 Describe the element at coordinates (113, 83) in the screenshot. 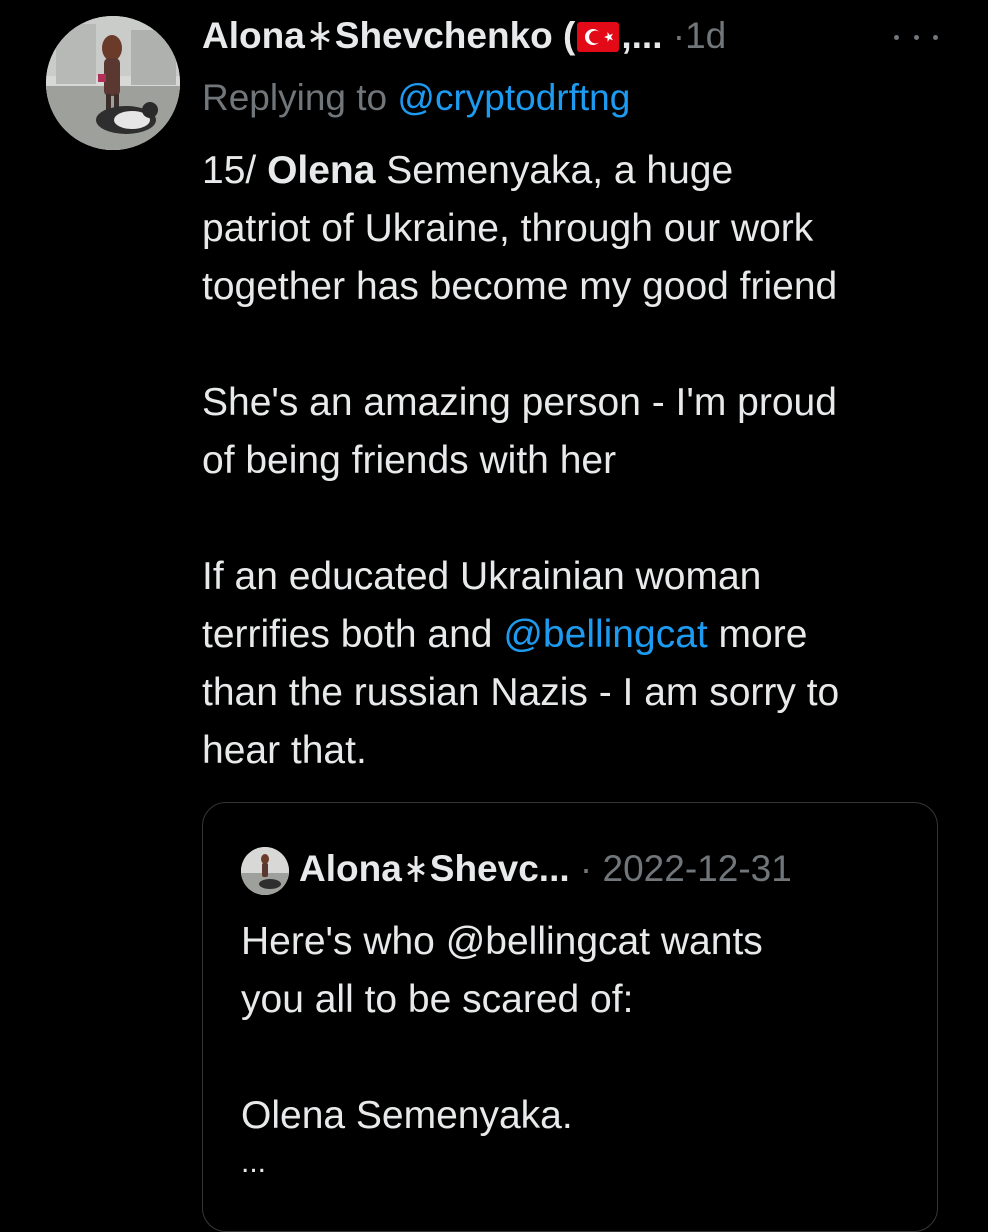

I see `author-avatar` at that location.